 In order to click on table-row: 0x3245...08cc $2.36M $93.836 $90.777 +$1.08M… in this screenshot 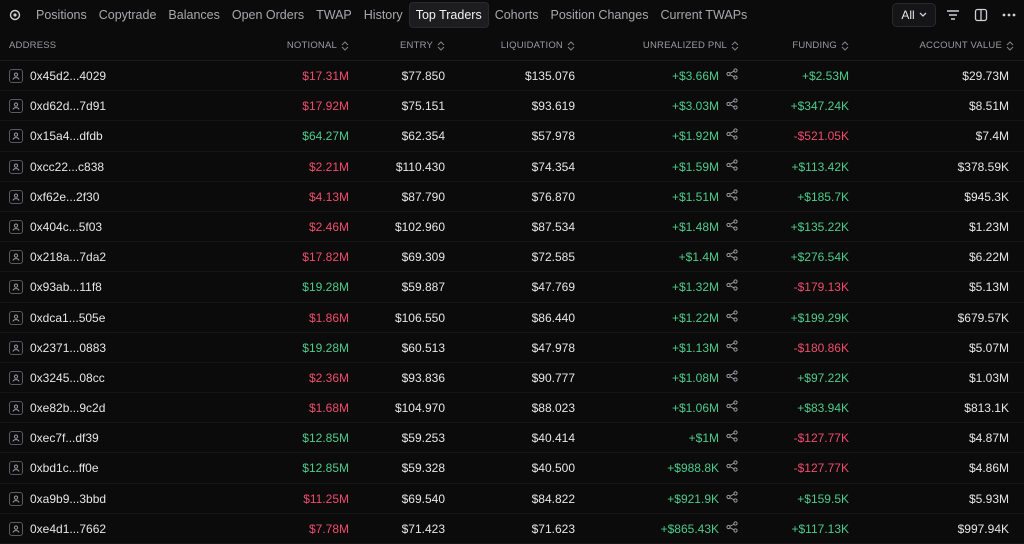, I will do `click(512, 378)`.